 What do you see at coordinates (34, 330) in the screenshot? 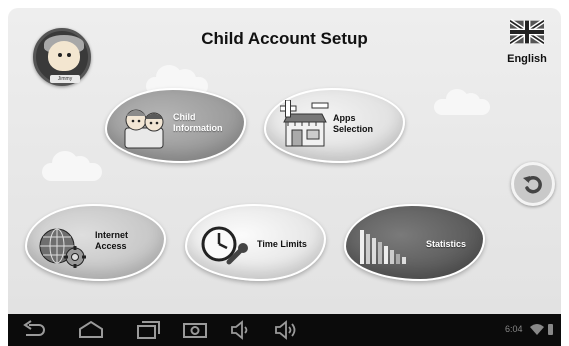
I see `back-arrow-icon` at bounding box center [34, 330].